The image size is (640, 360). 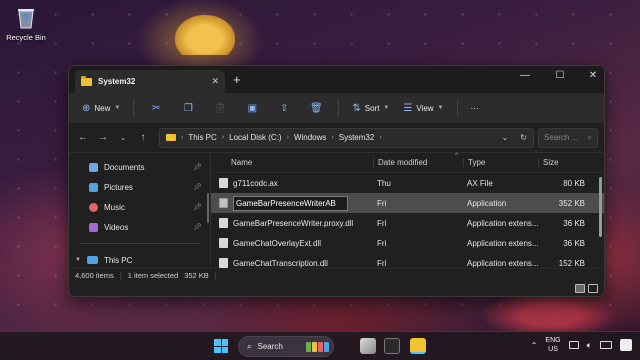 I want to click on column-header-date: Date modified, so click(x=418, y=162).